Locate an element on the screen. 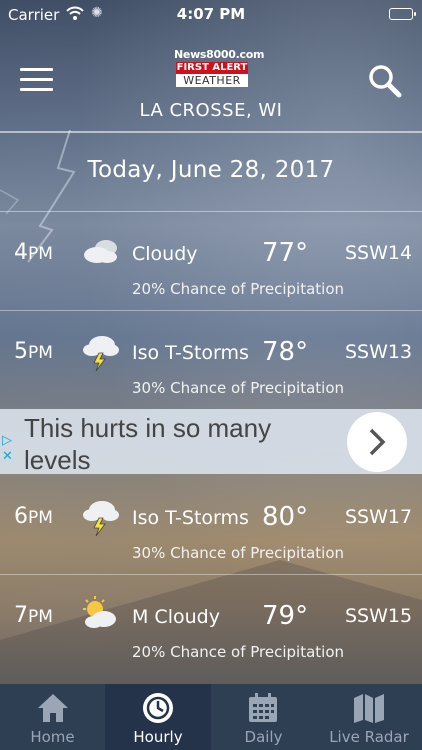  battery-icon is located at coordinates (402, 14).